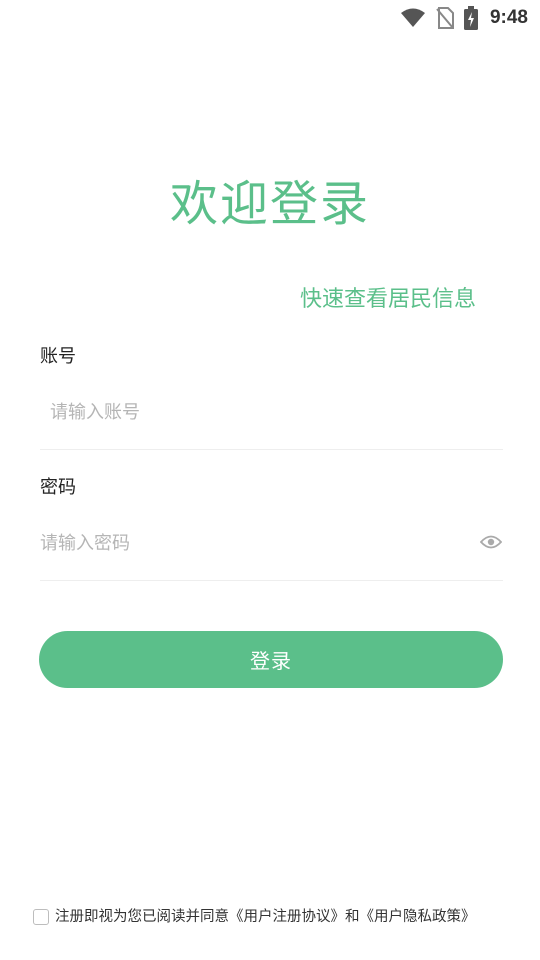  I want to click on no-sim-icon, so click(445, 18).